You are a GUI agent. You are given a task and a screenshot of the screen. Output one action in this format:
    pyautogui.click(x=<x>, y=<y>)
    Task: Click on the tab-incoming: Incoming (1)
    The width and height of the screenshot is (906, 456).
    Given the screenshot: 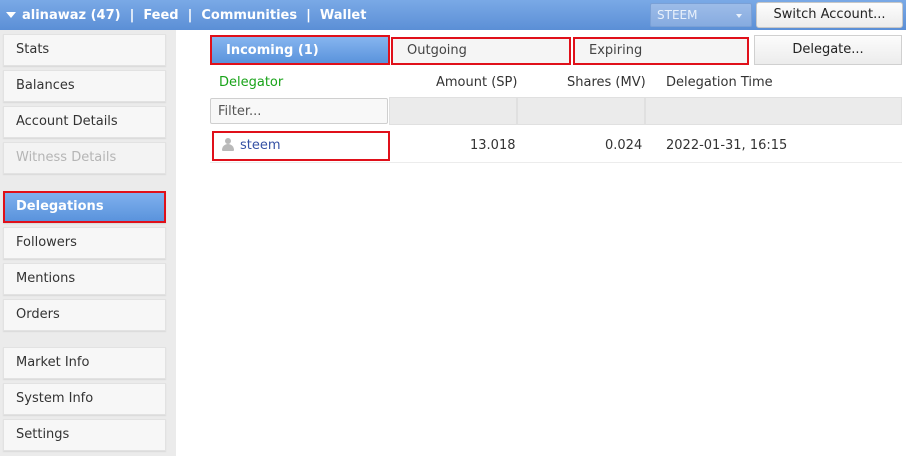 What is the action you would take?
    pyautogui.click(x=300, y=50)
    